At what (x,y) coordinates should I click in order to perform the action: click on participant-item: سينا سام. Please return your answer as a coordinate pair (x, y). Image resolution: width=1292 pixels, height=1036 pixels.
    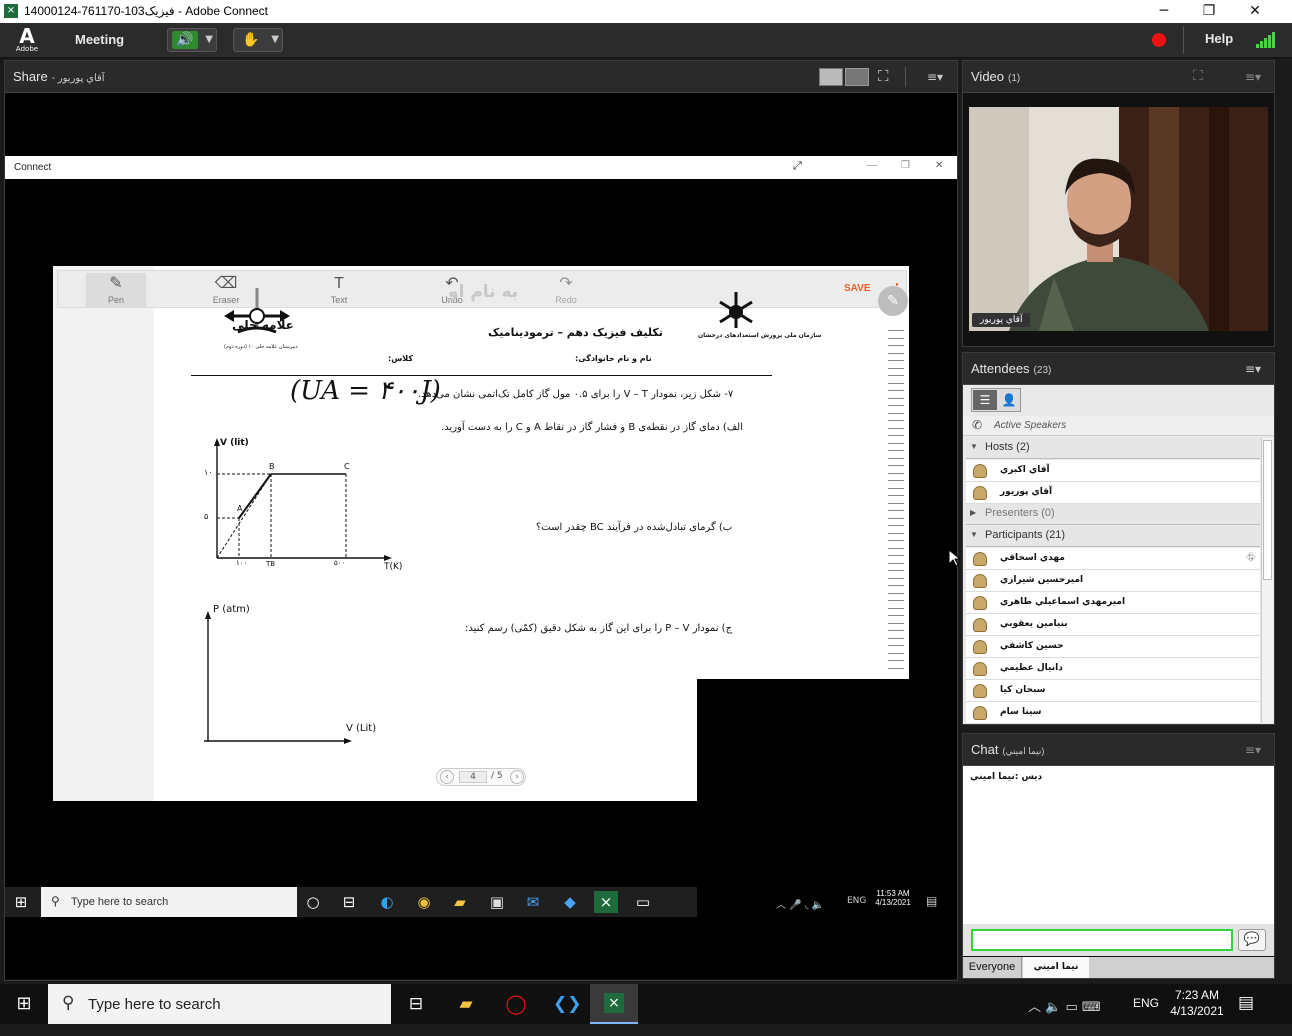
    Looking at the image, I should click on (1113, 713).